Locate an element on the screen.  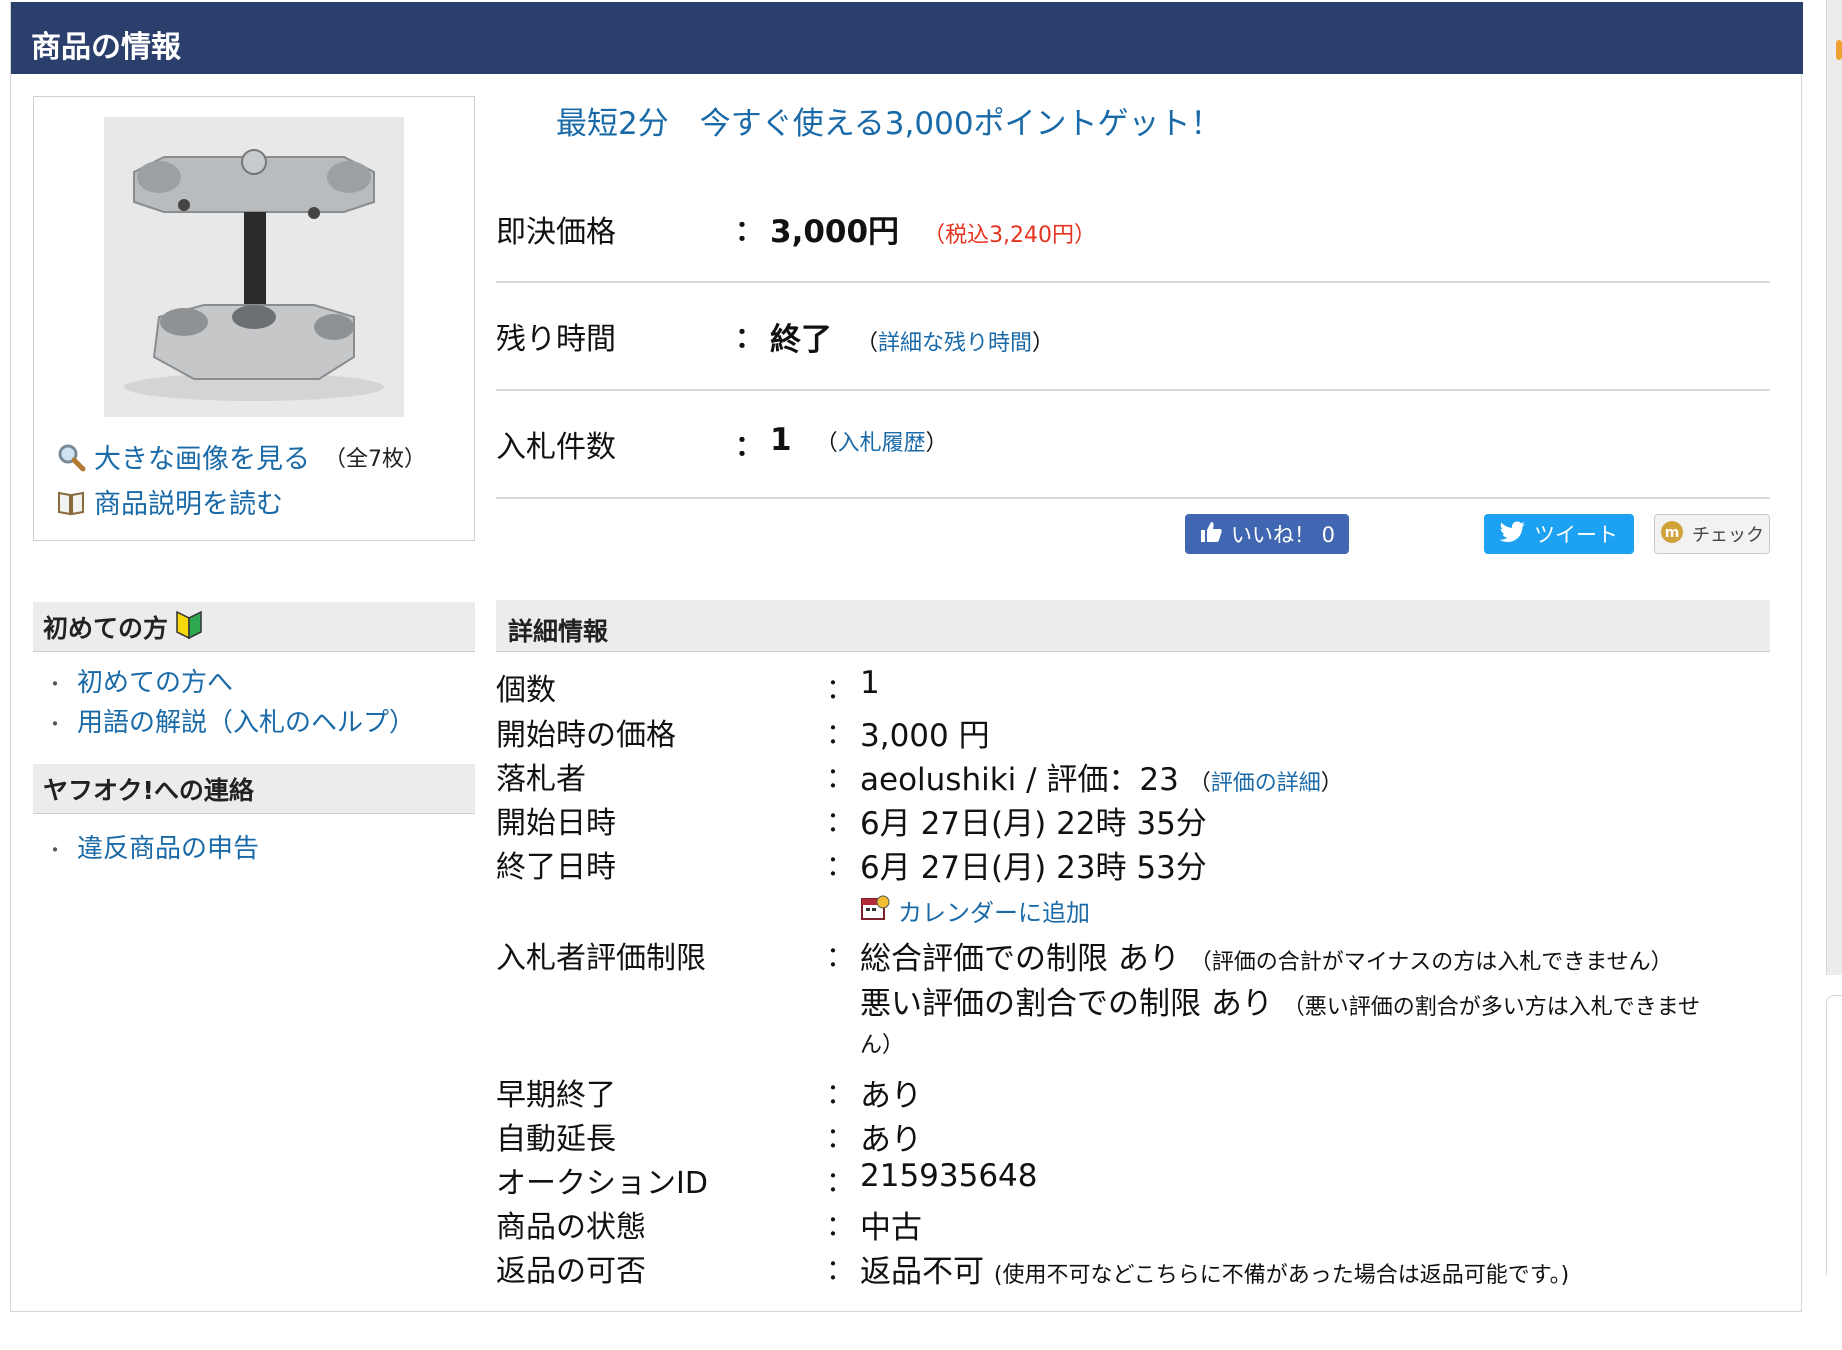
beginners-section-title: 初めての方 is located at coordinates (254, 627).